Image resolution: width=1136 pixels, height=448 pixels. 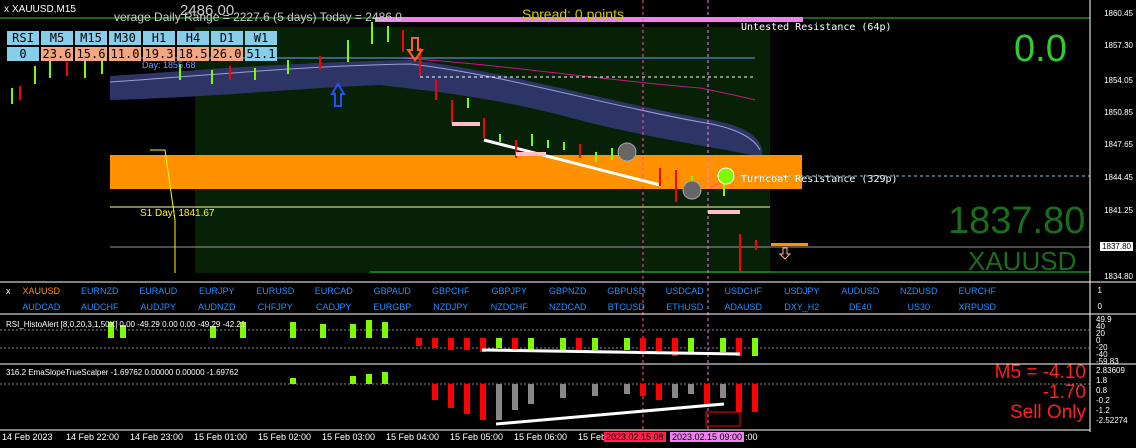 What do you see at coordinates (1047, 412) in the screenshot?
I see `sell-only-signal: Sell Only` at bounding box center [1047, 412].